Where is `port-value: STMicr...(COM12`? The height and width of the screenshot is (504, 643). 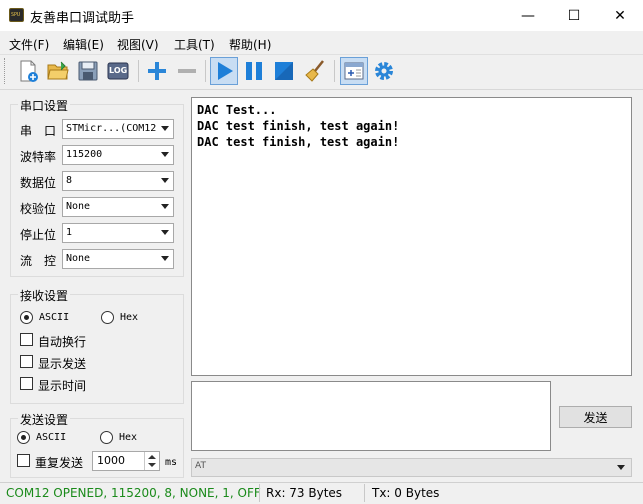 port-value: STMicr...(COM12 is located at coordinates (111, 128).